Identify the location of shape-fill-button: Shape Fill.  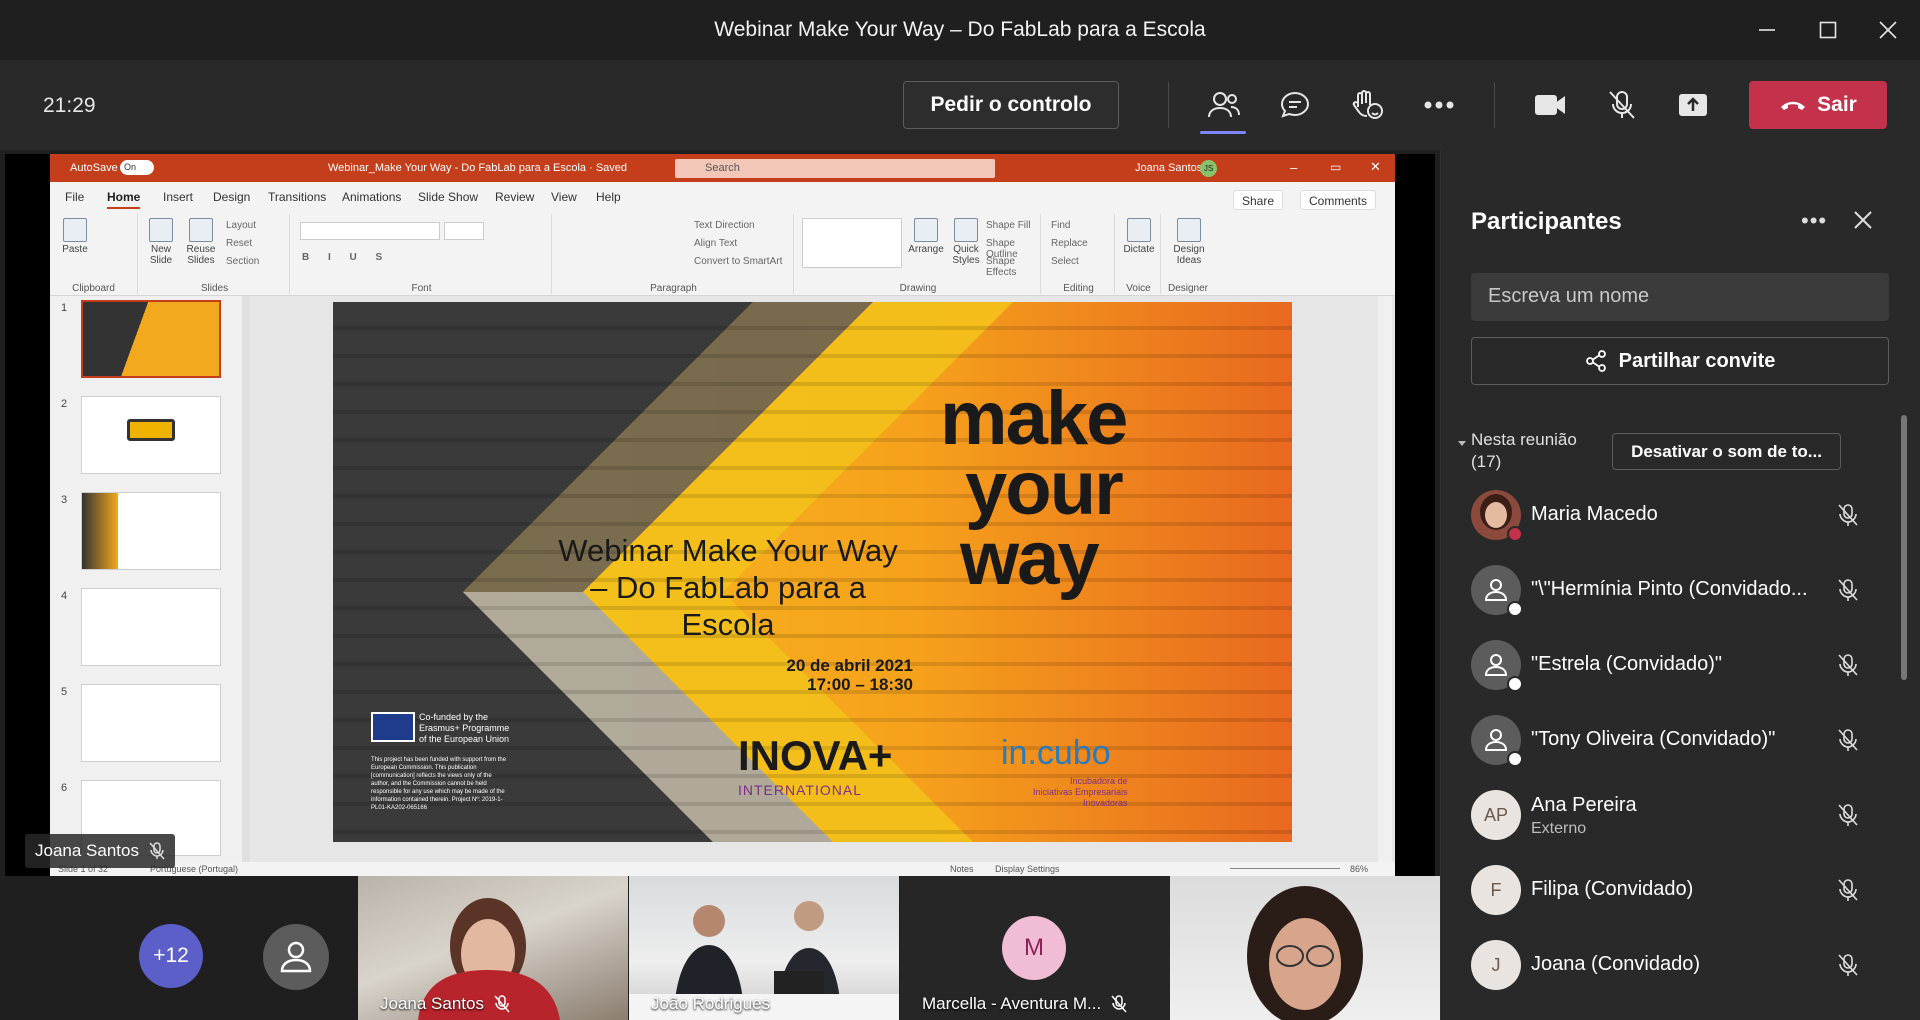
(1008, 225).